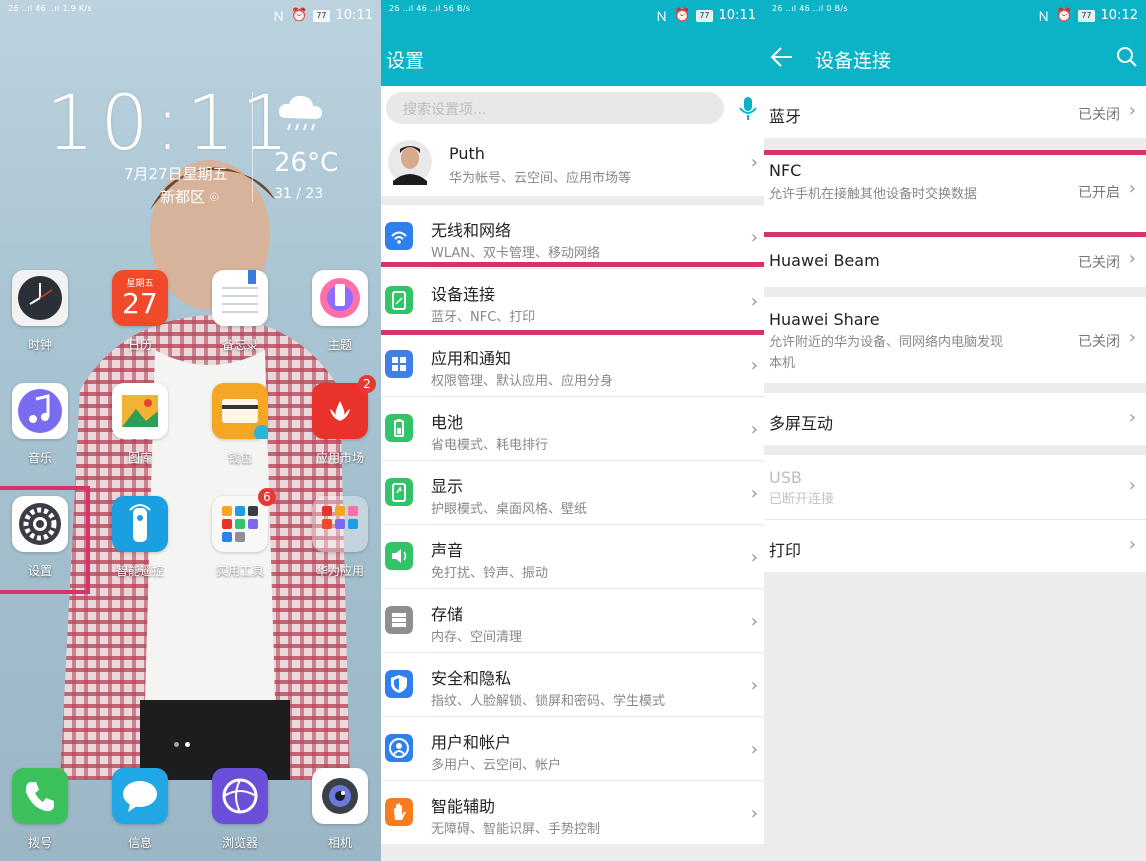 The image size is (1146, 861). I want to click on app-themes: 主题, so click(340, 311).